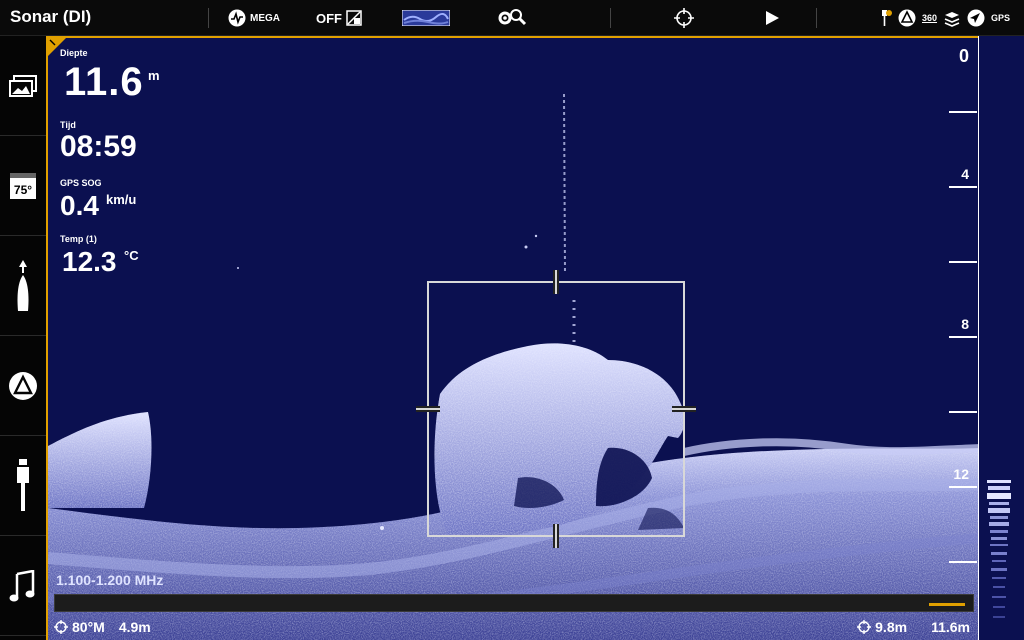 This screenshot has width=1024, height=640. I want to click on off-label: OFF, so click(329, 18).